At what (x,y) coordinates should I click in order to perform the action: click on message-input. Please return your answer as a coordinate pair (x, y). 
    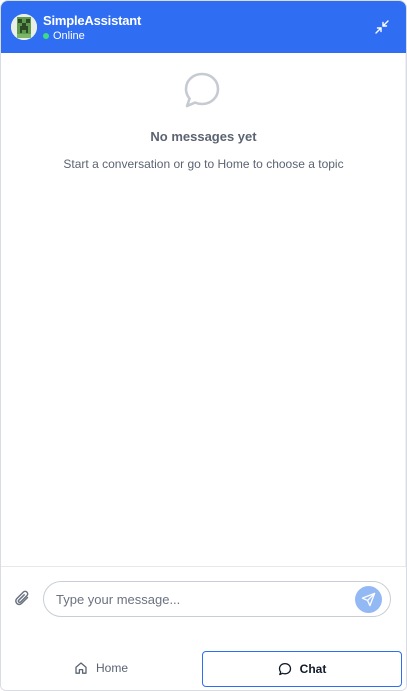
    Looking at the image, I should click on (201, 599).